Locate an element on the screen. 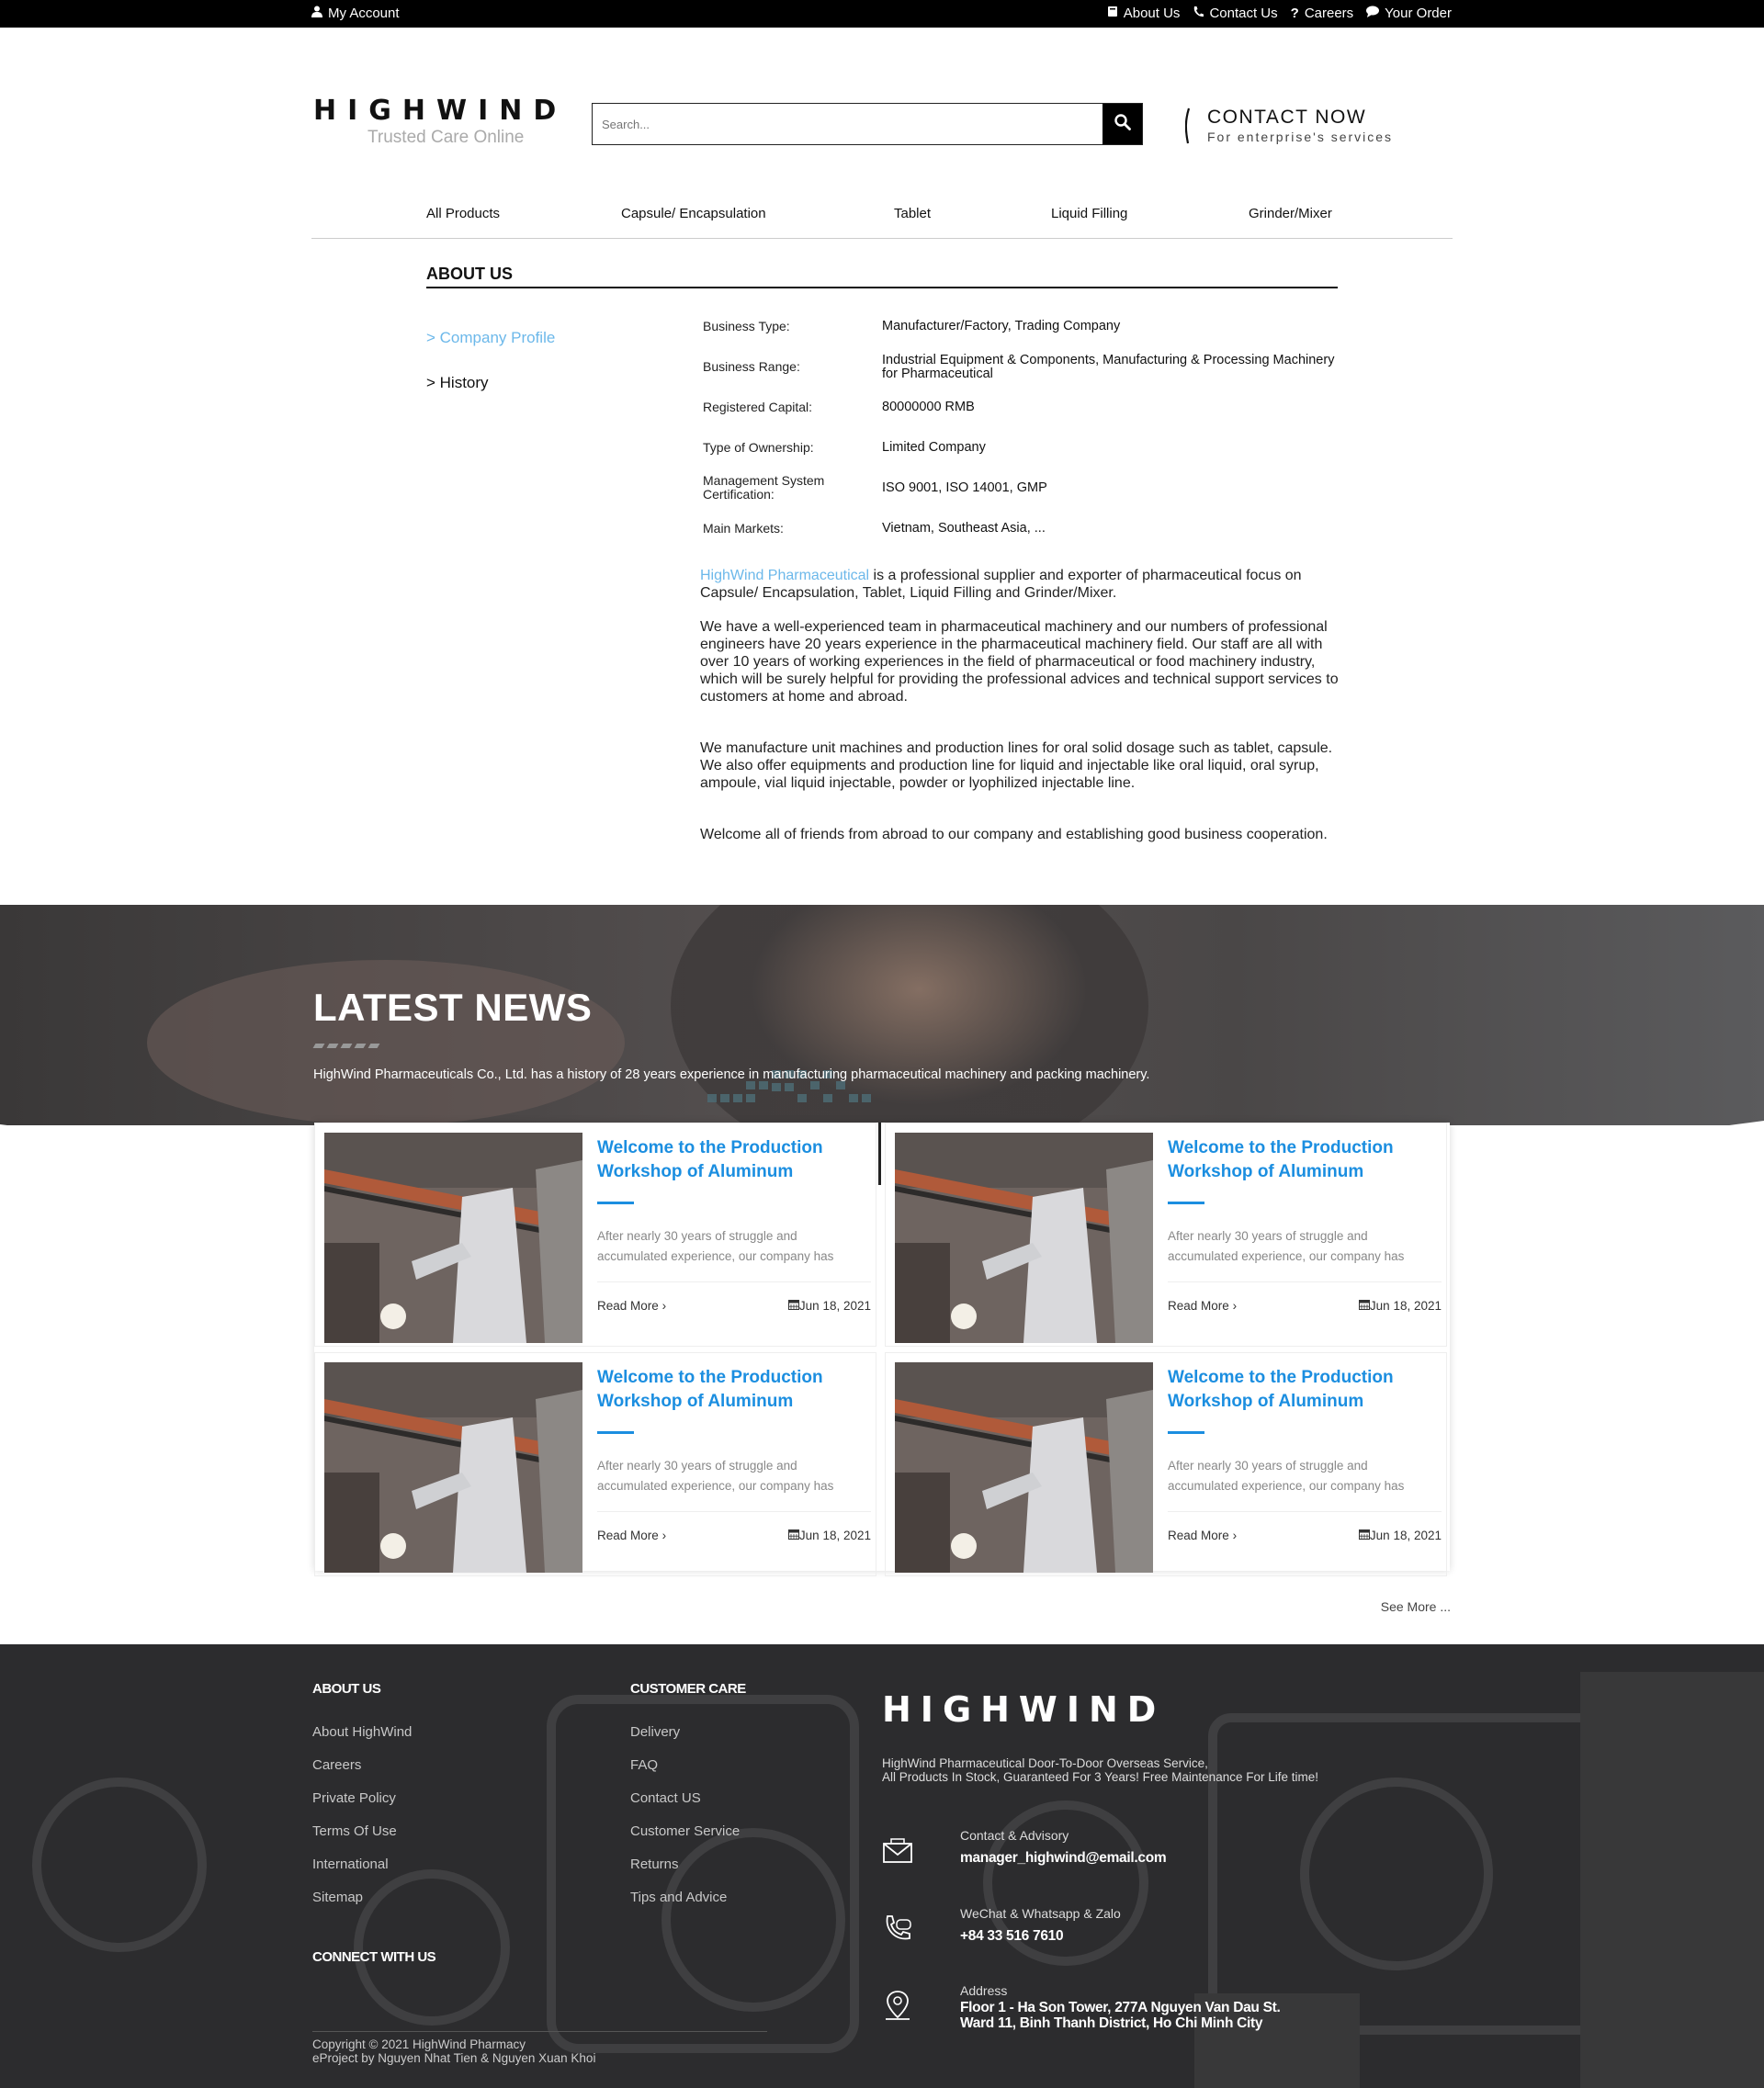 Image resolution: width=1764 pixels, height=2088 pixels. nav-grinder-mixer: Grinder/Mixer is located at coordinates (1290, 213).